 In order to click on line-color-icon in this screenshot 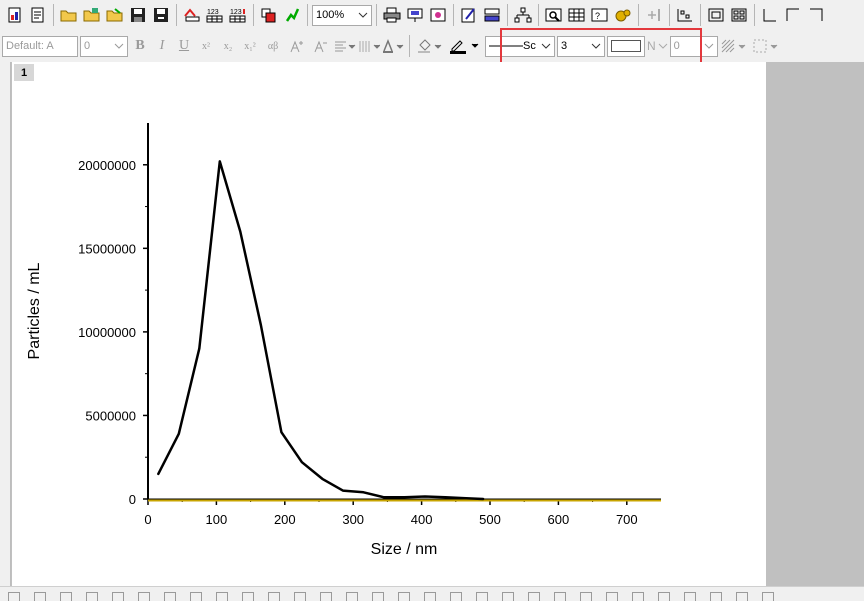, I will do `click(465, 46)`.